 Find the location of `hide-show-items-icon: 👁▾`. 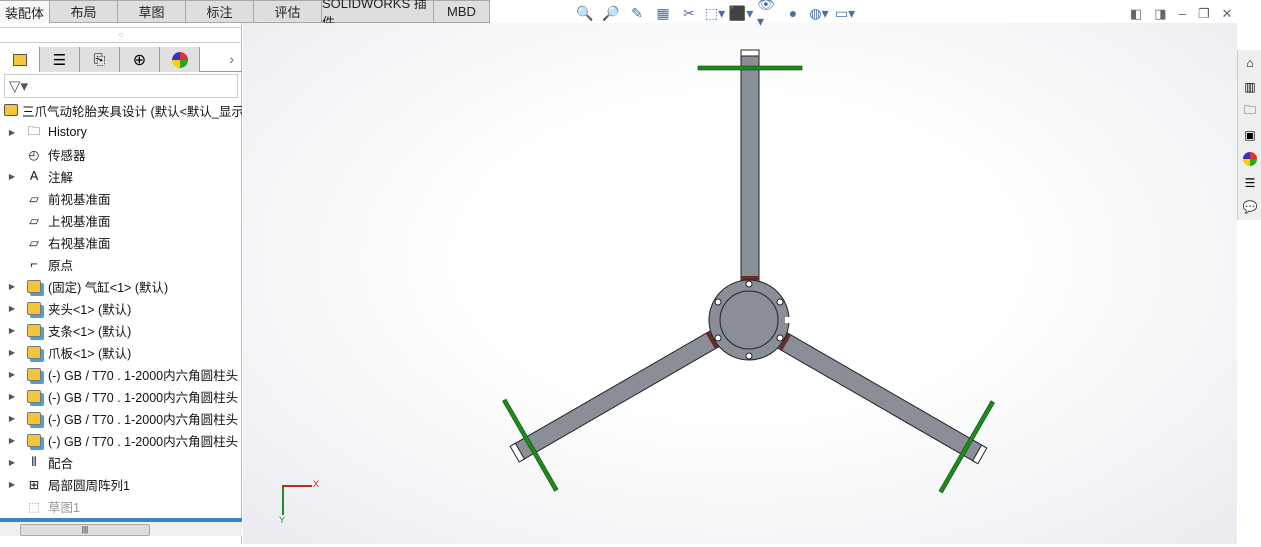

hide-show-items-icon: 👁▾ is located at coordinates (767, 14).